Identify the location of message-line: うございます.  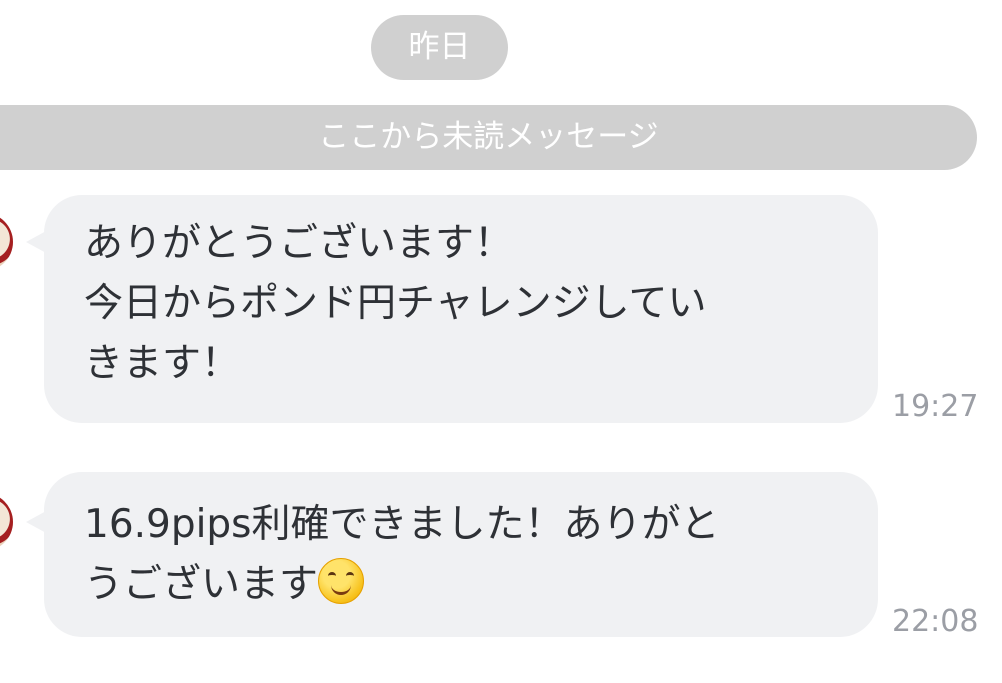
(461, 585).